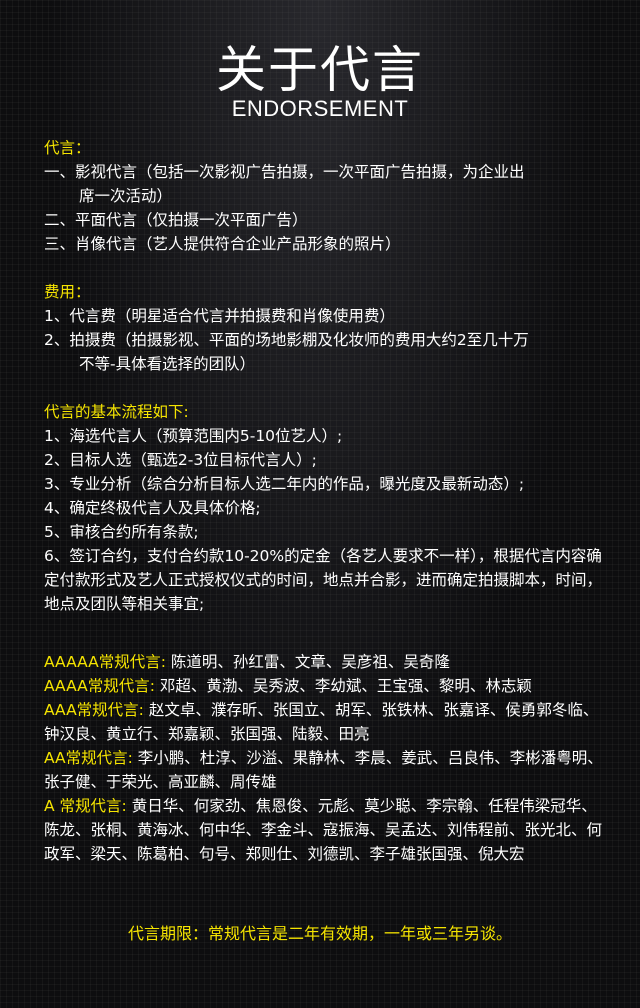 The height and width of the screenshot is (1008, 640). What do you see at coordinates (126, 196) in the screenshot?
I see `types-item-continuation: 席一次活动）` at bounding box center [126, 196].